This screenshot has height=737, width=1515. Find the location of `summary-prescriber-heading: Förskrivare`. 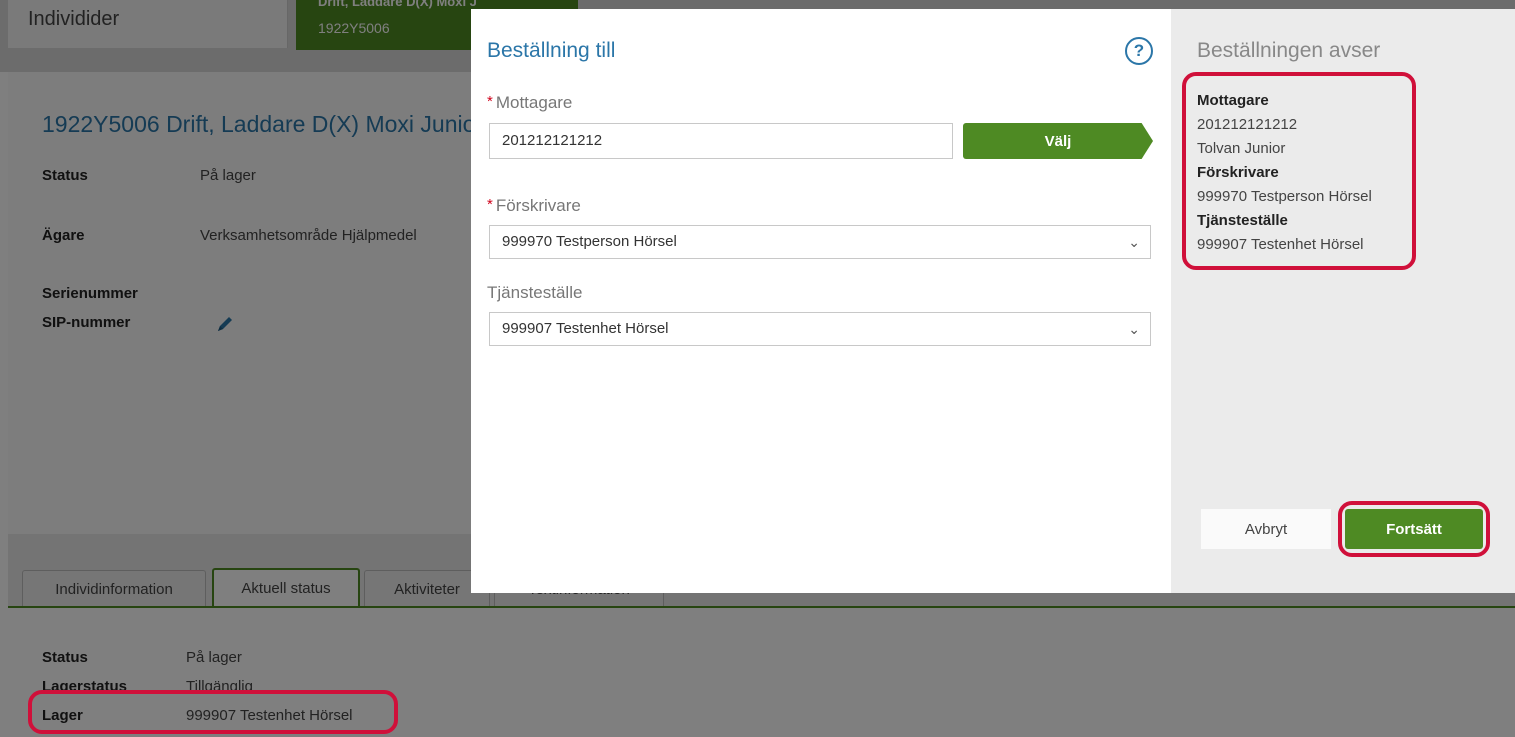

summary-prescriber-heading: Förskrivare is located at coordinates (1238, 172).